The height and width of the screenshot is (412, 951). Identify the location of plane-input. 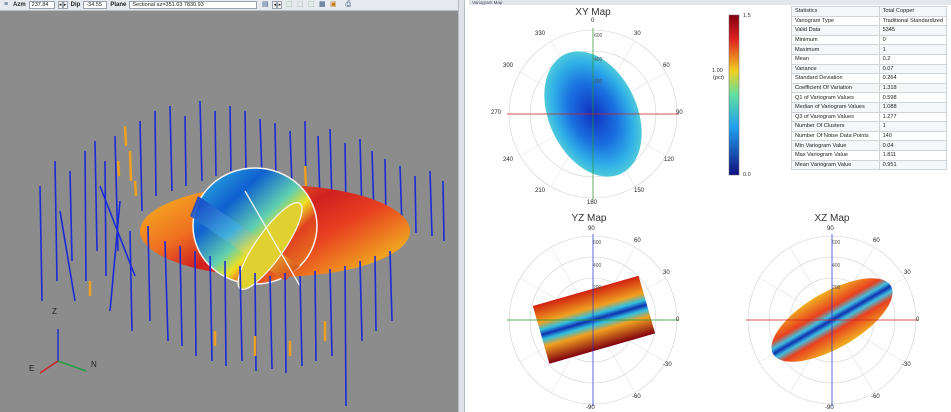
(193, 5).